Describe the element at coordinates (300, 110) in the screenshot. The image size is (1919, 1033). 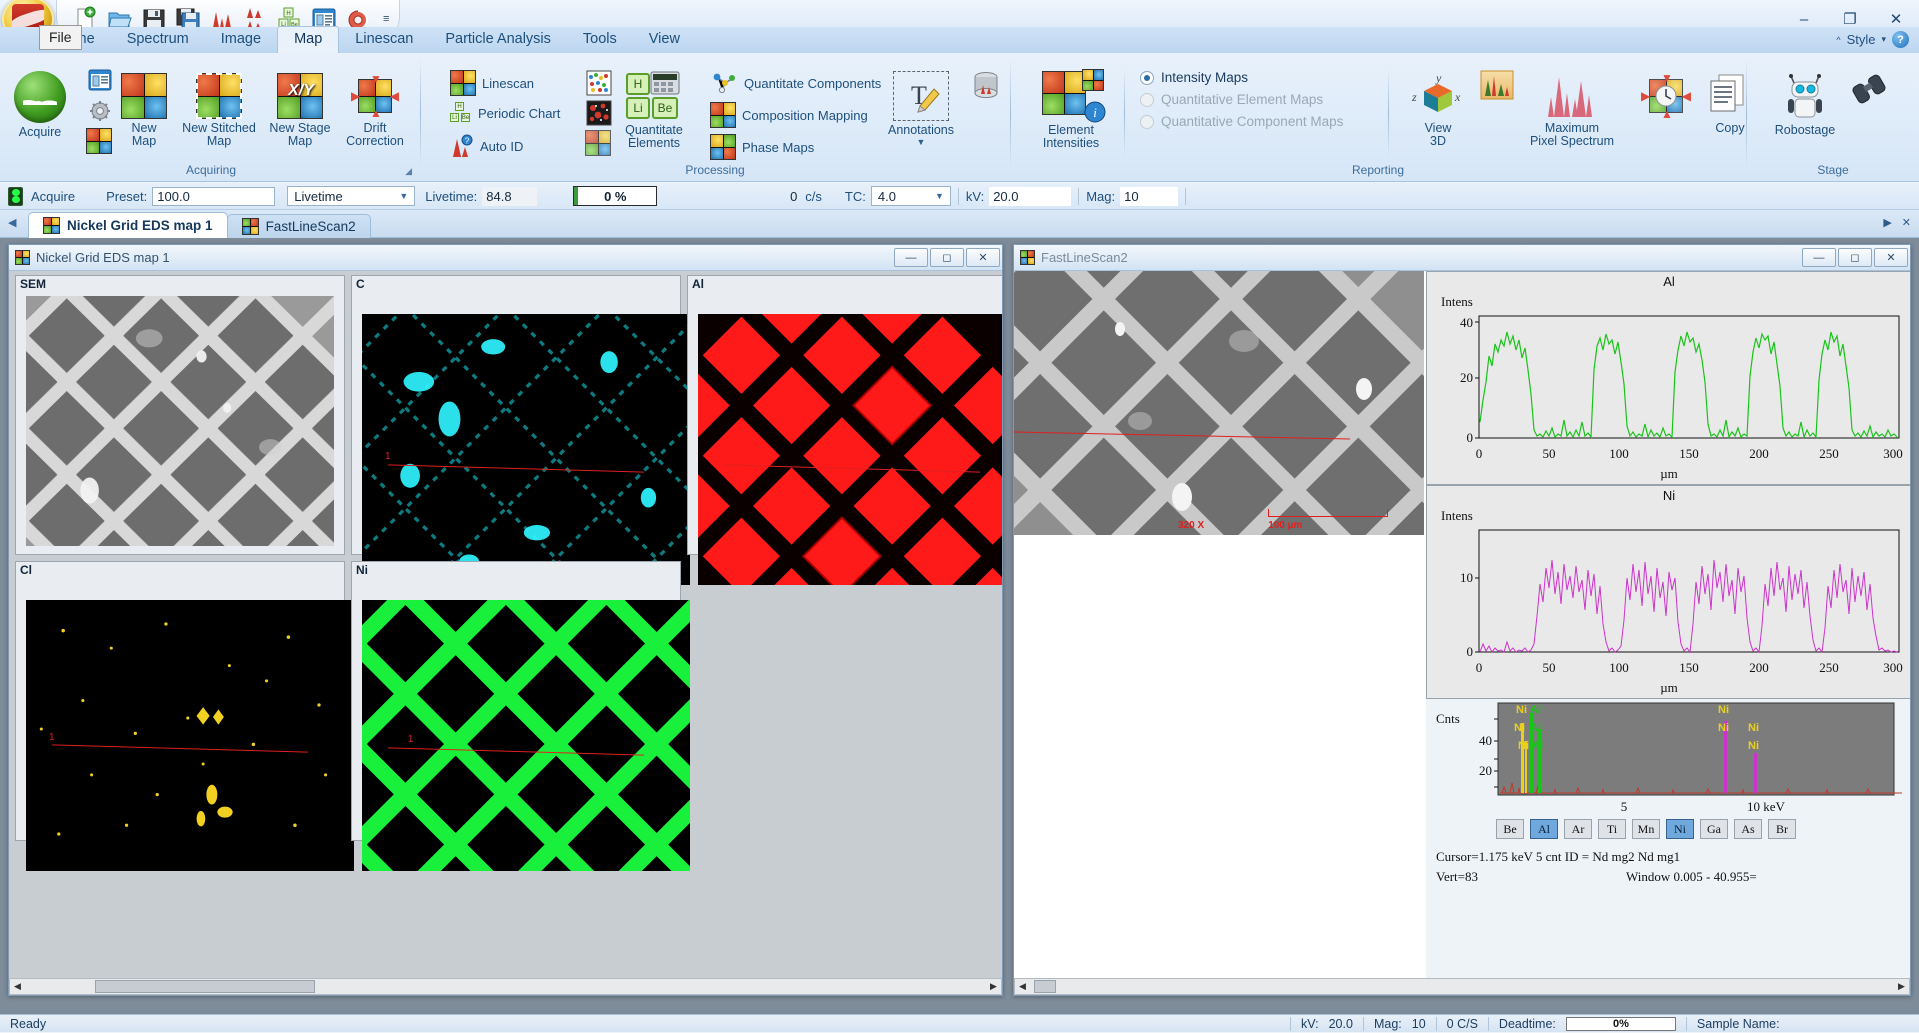
I see `new-stage-map-button: X/Y New Stage Map` at that location.